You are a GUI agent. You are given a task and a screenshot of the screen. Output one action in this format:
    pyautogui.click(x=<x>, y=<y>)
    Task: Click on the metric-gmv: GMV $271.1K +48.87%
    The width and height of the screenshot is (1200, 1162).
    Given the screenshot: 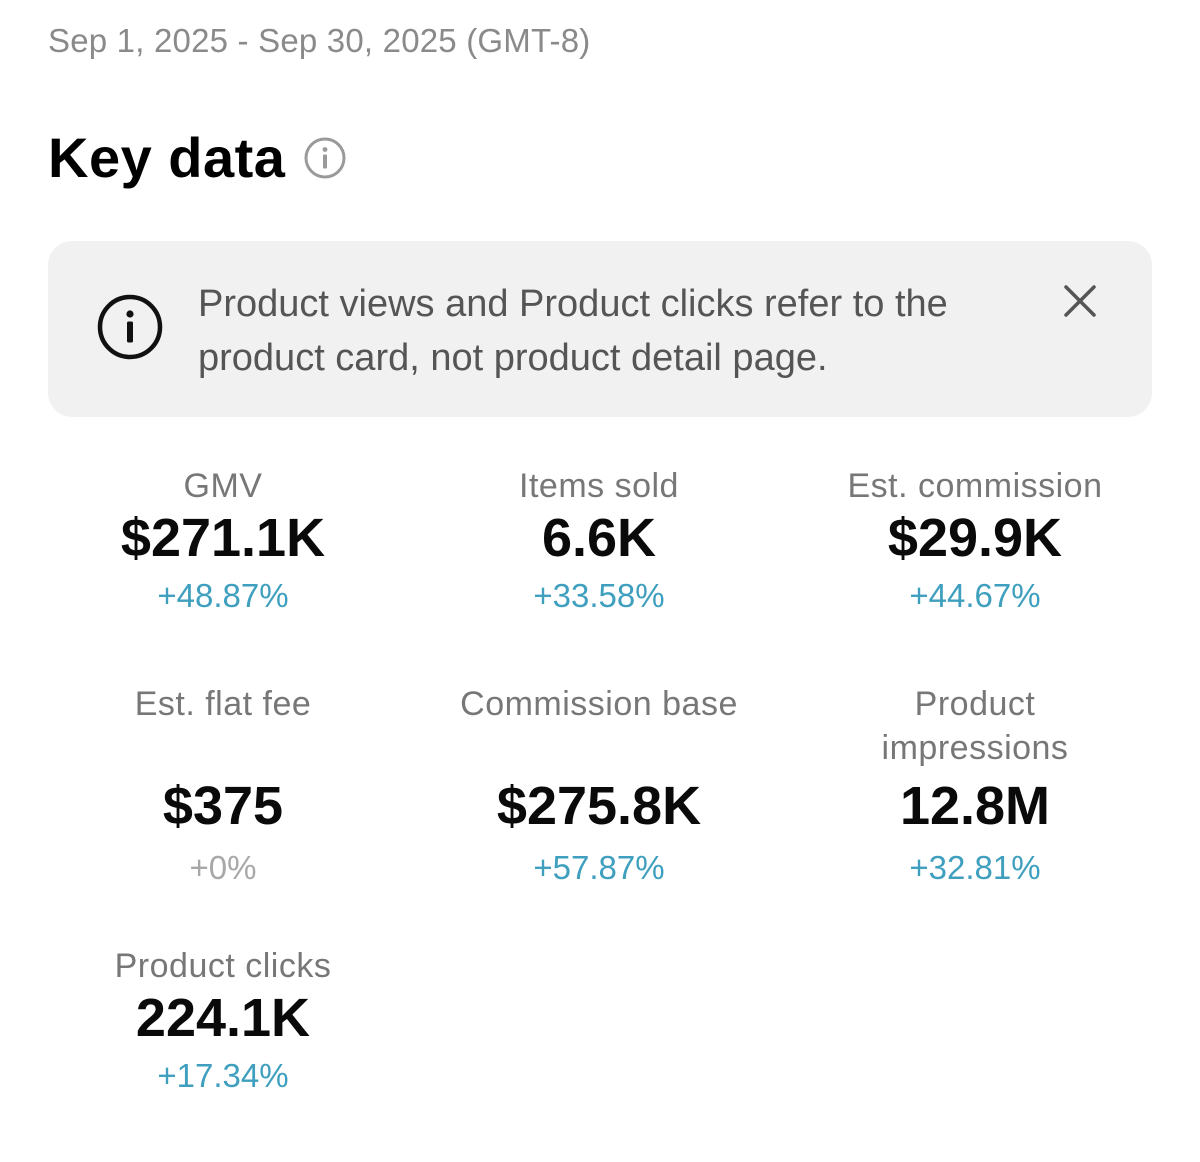 What is the action you would take?
    pyautogui.click(x=223, y=540)
    